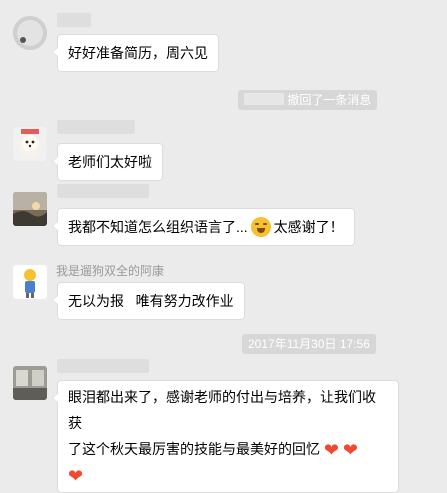 Image resolution: width=447 pixels, height=493 pixels. What do you see at coordinates (228, 475) in the screenshot?
I see `message-line: ❤` at bounding box center [228, 475].